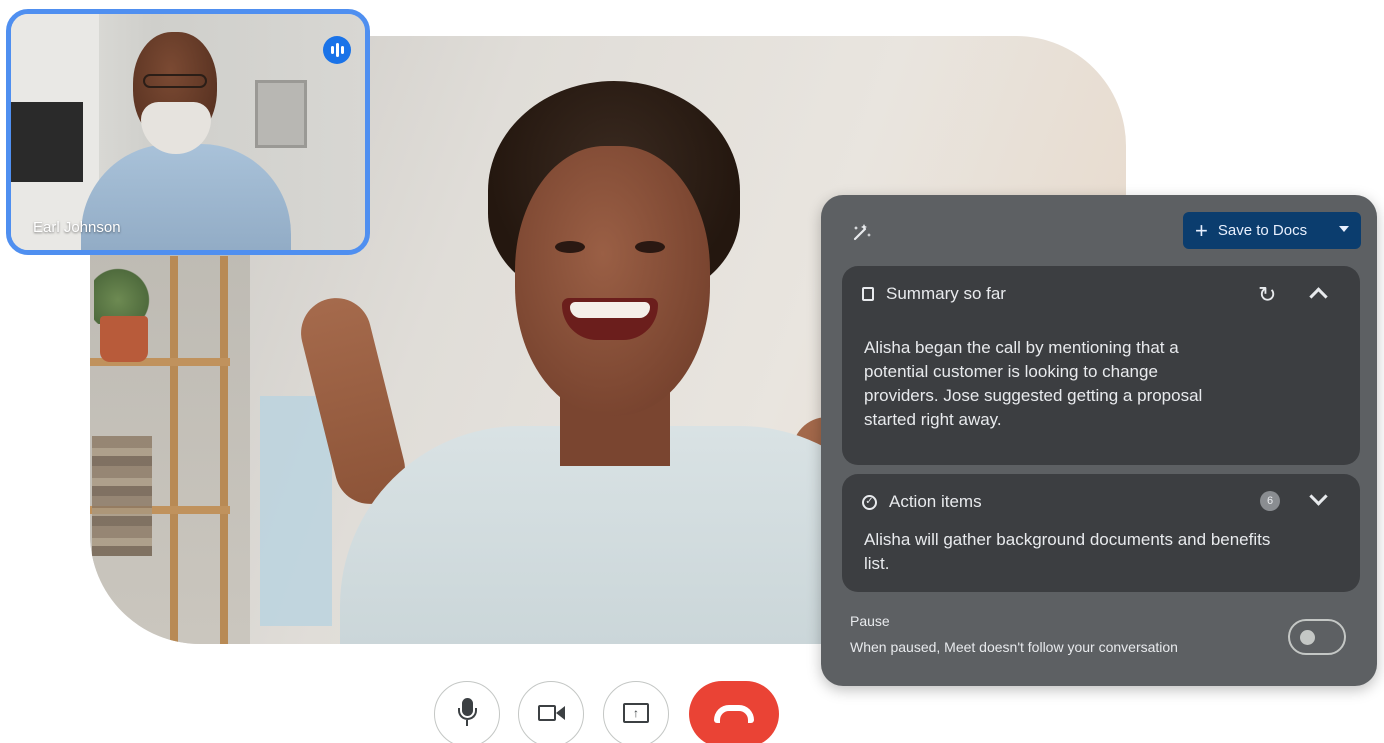  Describe the element at coordinates (467, 723) in the screenshot. I see `mic-icon-stem` at that location.